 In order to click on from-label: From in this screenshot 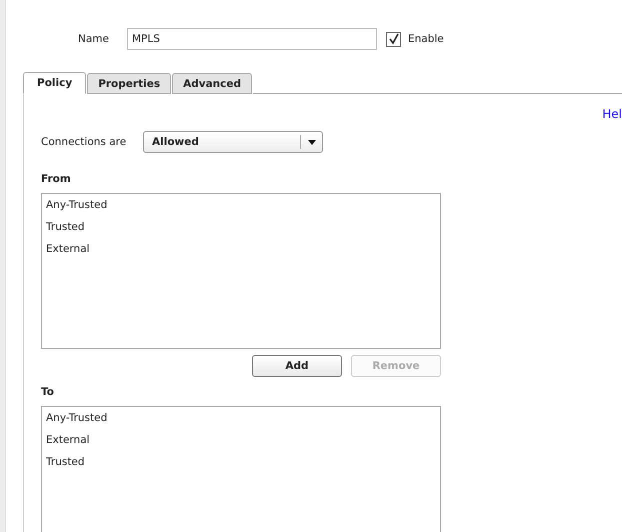, I will do `click(56, 179)`.